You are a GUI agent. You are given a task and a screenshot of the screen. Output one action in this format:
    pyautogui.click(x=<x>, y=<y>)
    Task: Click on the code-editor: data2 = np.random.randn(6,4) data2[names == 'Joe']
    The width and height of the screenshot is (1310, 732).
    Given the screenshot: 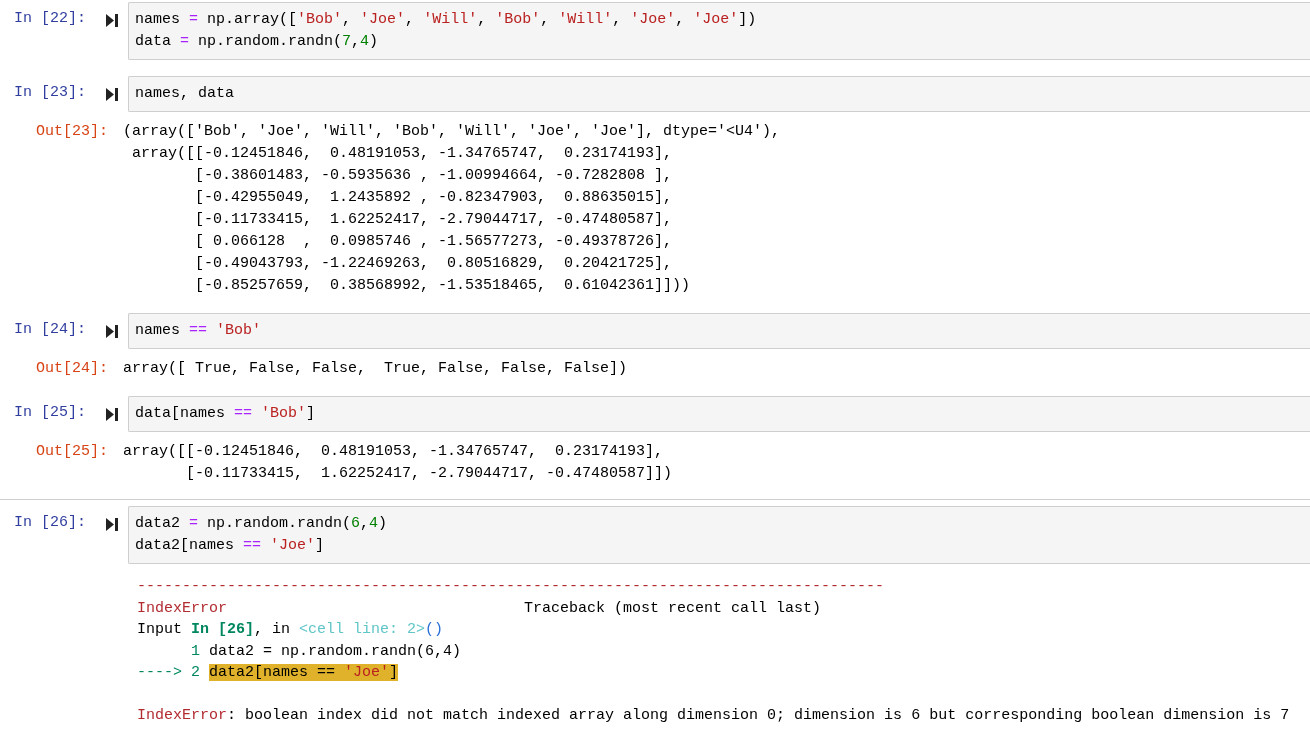 What is the action you would take?
    pyautogui.click(x=719, y=535)
    